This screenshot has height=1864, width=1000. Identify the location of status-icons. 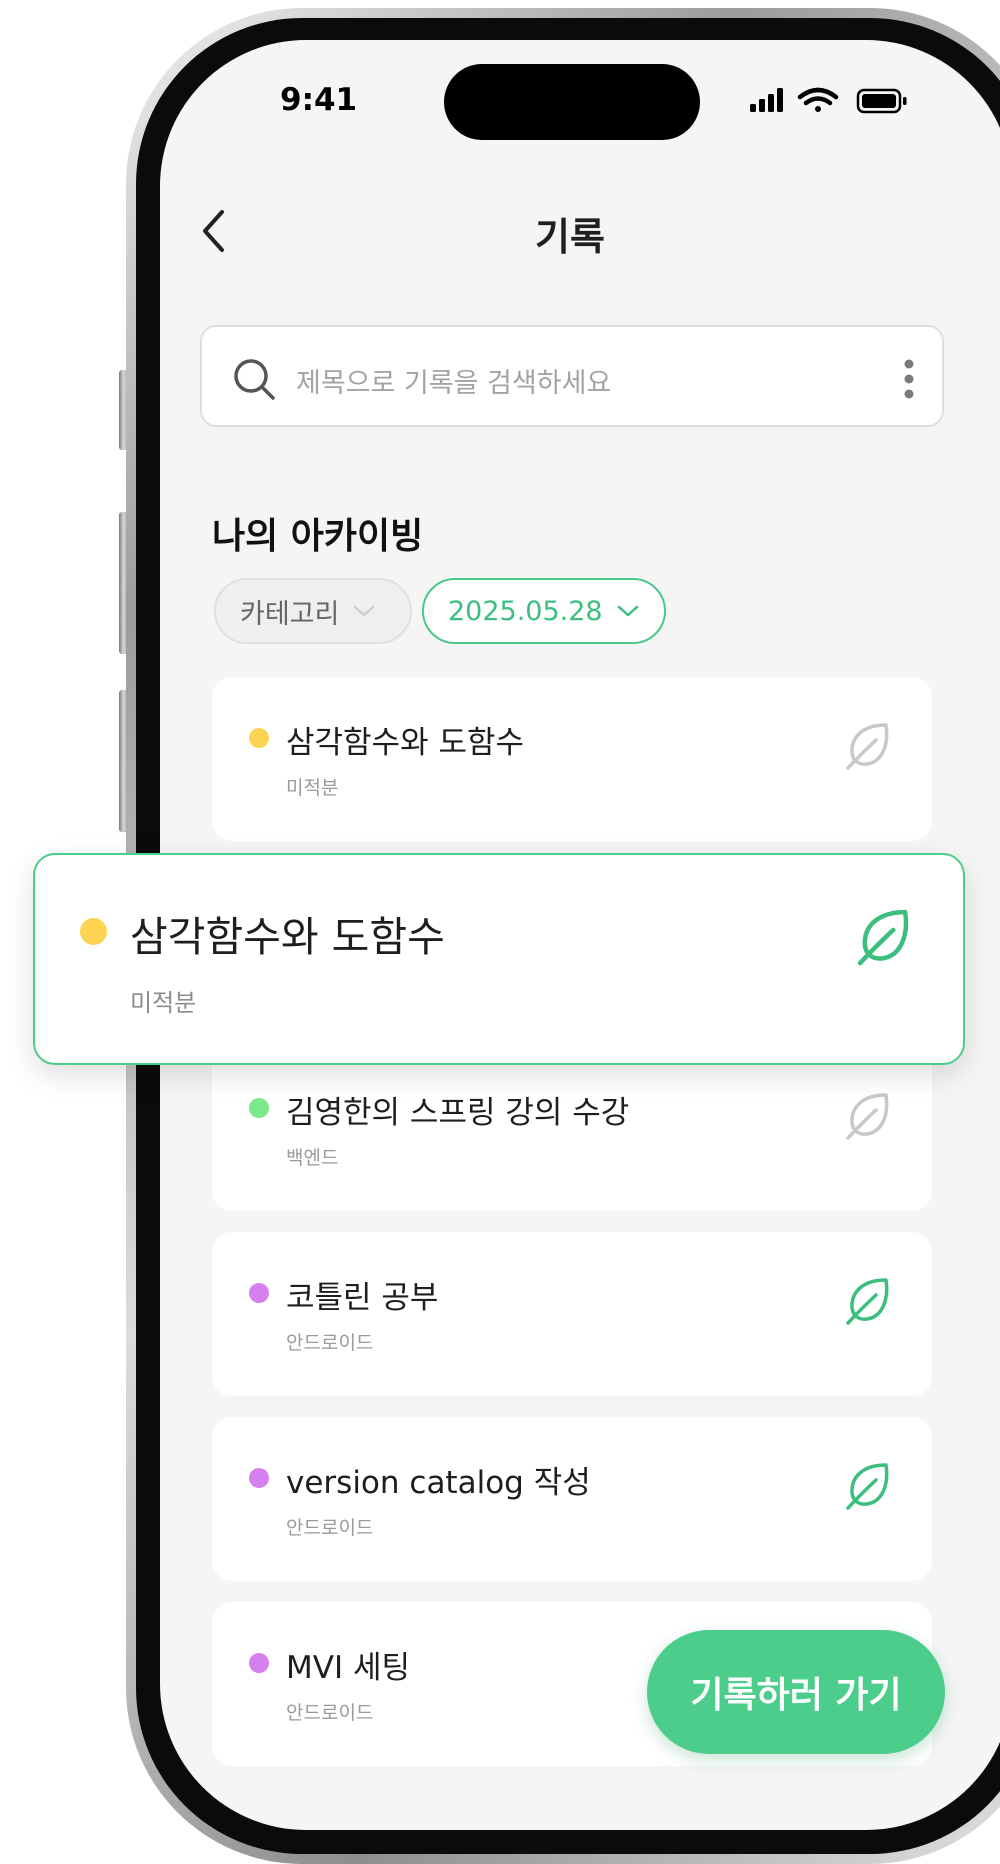
(829, 101).